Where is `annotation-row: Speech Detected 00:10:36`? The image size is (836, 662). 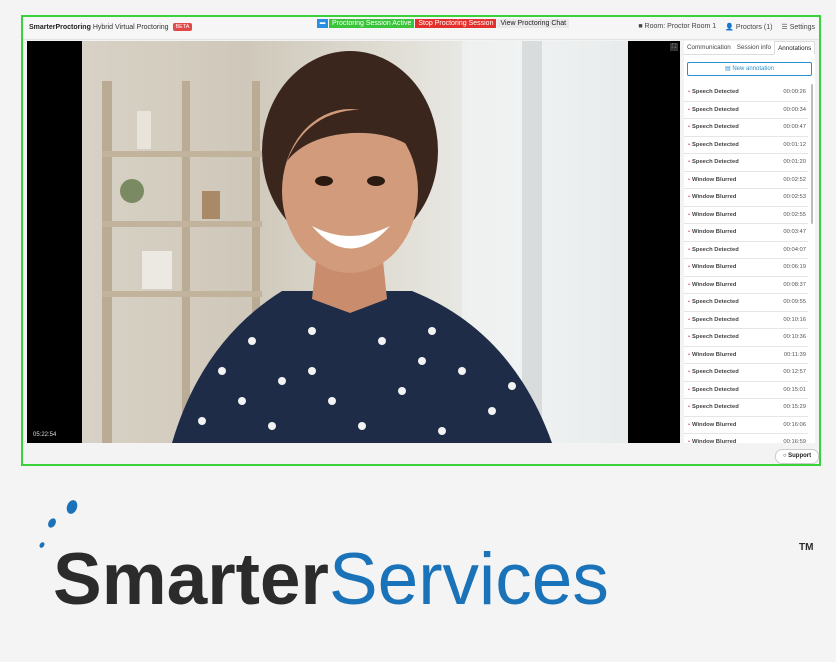 annotation-row: Speech Detected 00:10:36 is located at coordinates (746, 338).